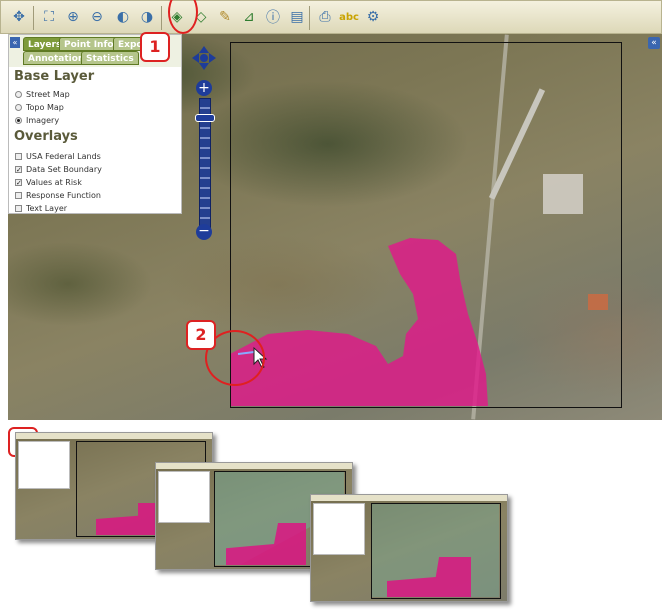 The height and width of the screenshot is (614, 668). I want to click on base-layer-option: Topo Map, so click(39, 107).